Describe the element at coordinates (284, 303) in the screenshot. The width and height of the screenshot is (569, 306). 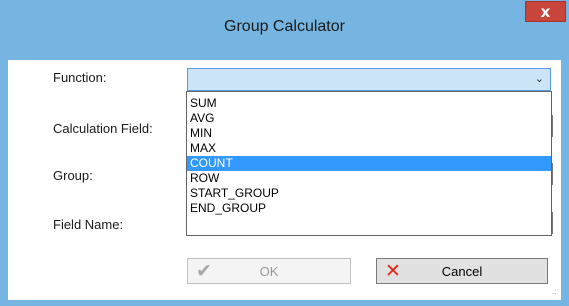
I see `window-frame-bottom` at that location.